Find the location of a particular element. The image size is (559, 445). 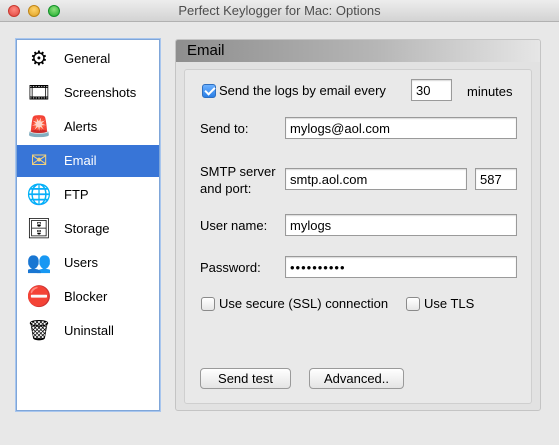

ssl-checkbox is located at coordinates (208, 304).